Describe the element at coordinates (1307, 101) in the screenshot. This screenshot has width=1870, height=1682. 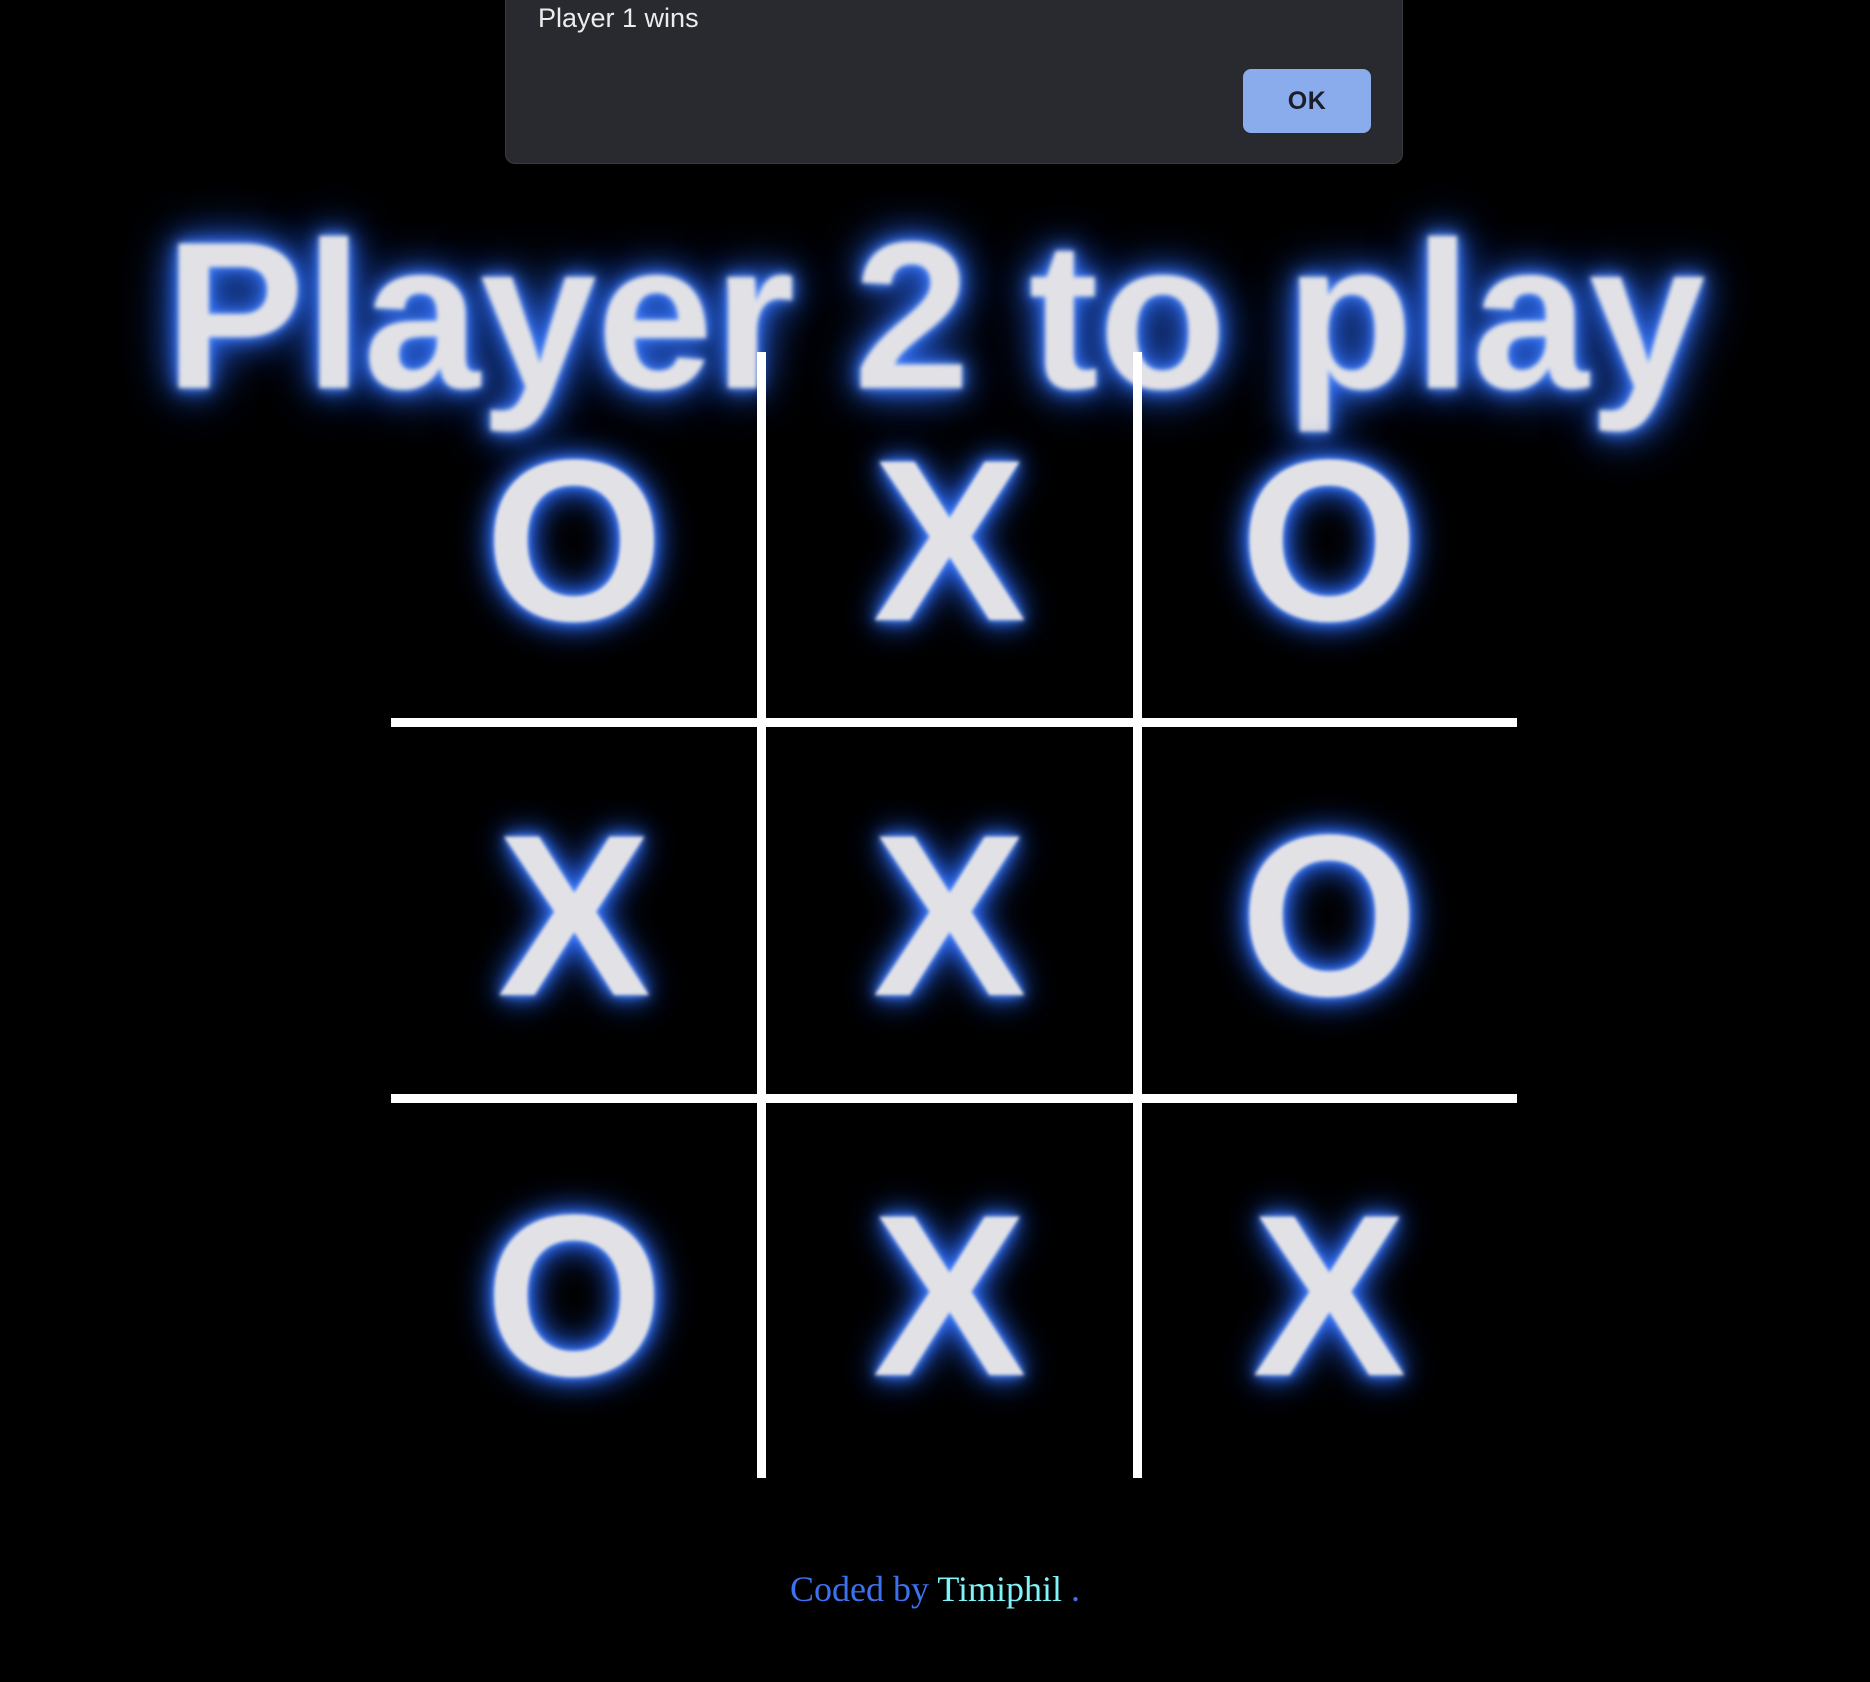
I see `ok-button: OK` at that location.